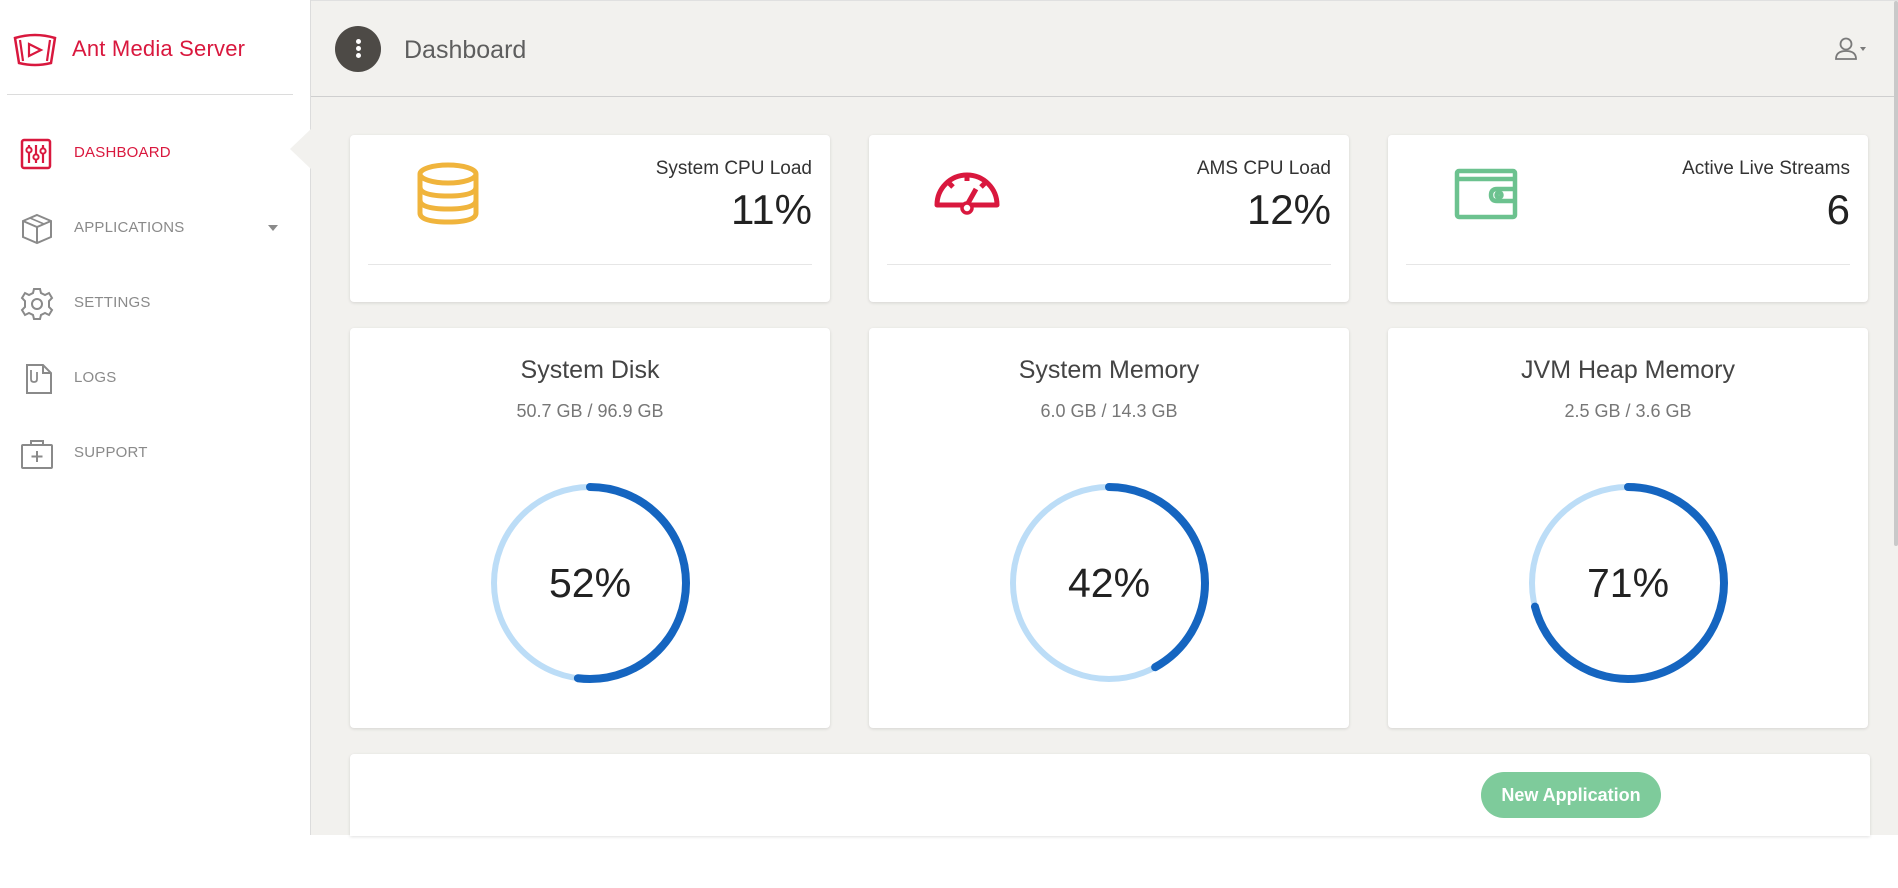 Image resolution: width=1898 pixels, height=888 pixels. I want to click on applications-card: New Application, so click(1110, 795).